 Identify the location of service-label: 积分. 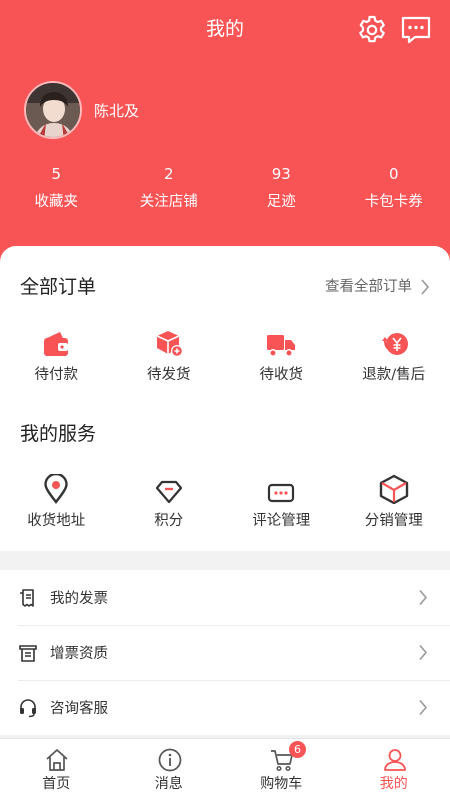
(169, 521).